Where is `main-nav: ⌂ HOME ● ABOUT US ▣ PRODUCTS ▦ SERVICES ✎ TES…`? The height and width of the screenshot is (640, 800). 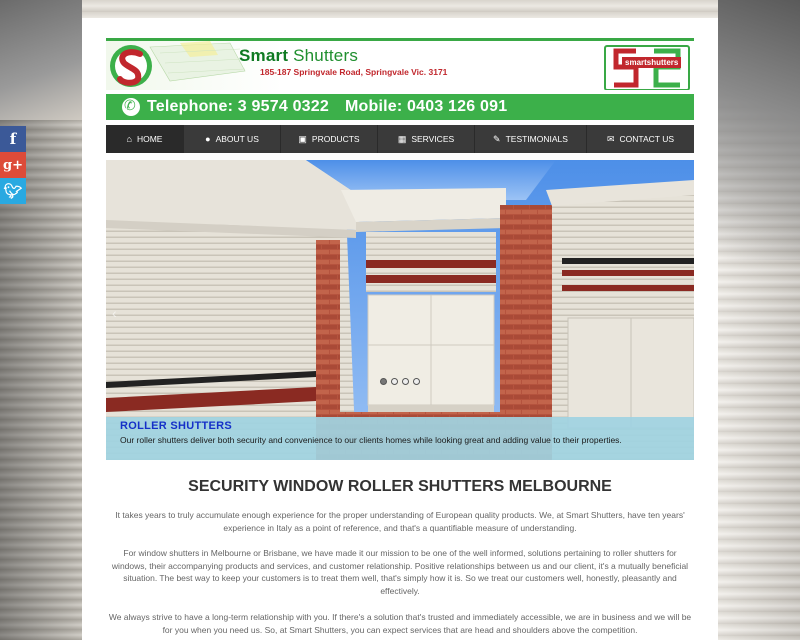
main-nav: ⌂ HOME ● ABOUT US ▣ PRODUCTS ▦ SERVICES ✎ TES… is located at coordinates (400, 139).